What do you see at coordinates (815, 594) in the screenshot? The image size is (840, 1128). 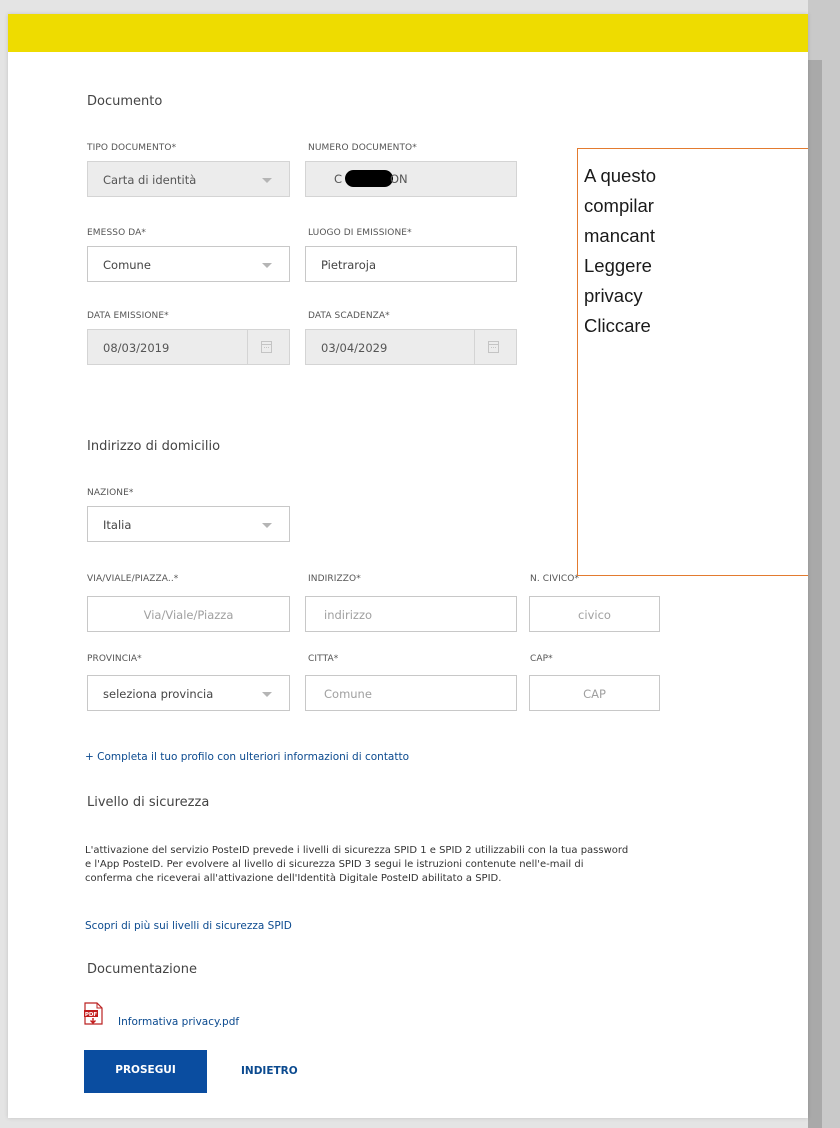 I see `page-edge-shade` at bounding box center [815, 594].